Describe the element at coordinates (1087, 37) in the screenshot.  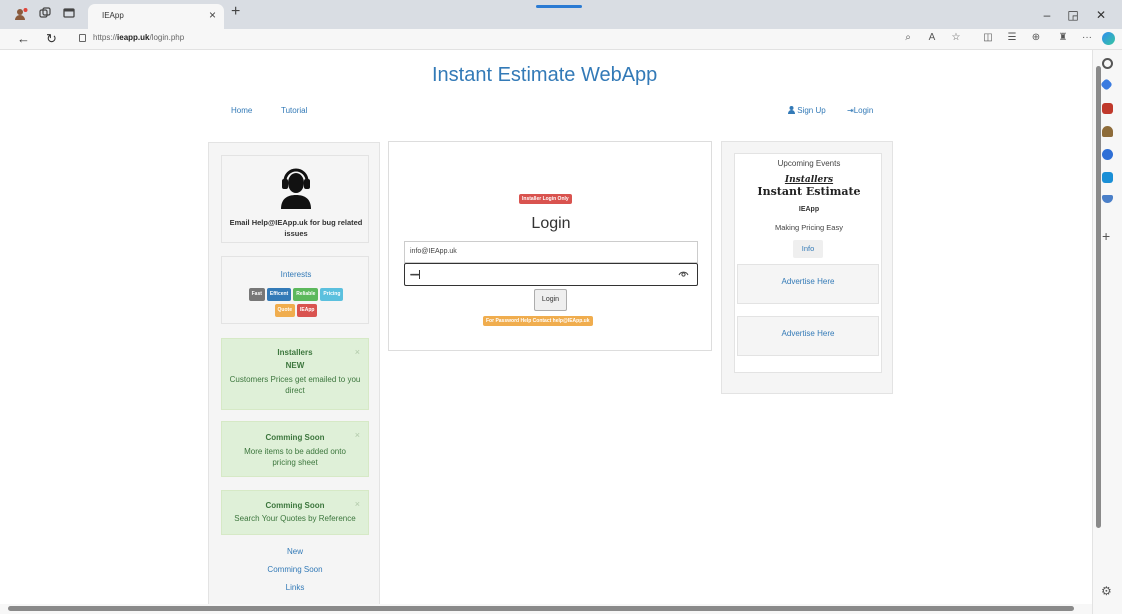
I see `more-icon: ···` at that location.